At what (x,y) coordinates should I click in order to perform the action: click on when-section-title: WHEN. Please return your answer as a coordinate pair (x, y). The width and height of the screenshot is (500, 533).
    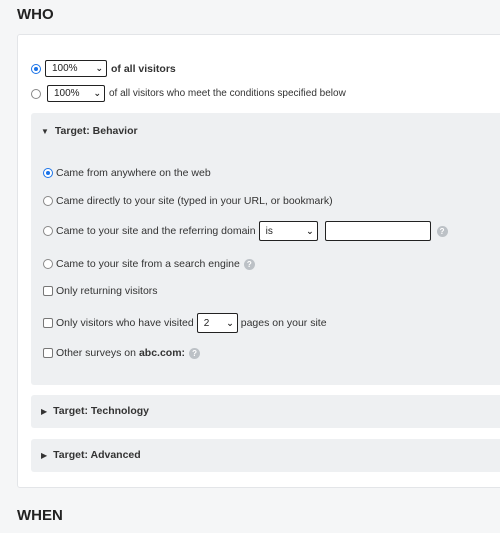
    Looking at the image, I should click on (40, 515).